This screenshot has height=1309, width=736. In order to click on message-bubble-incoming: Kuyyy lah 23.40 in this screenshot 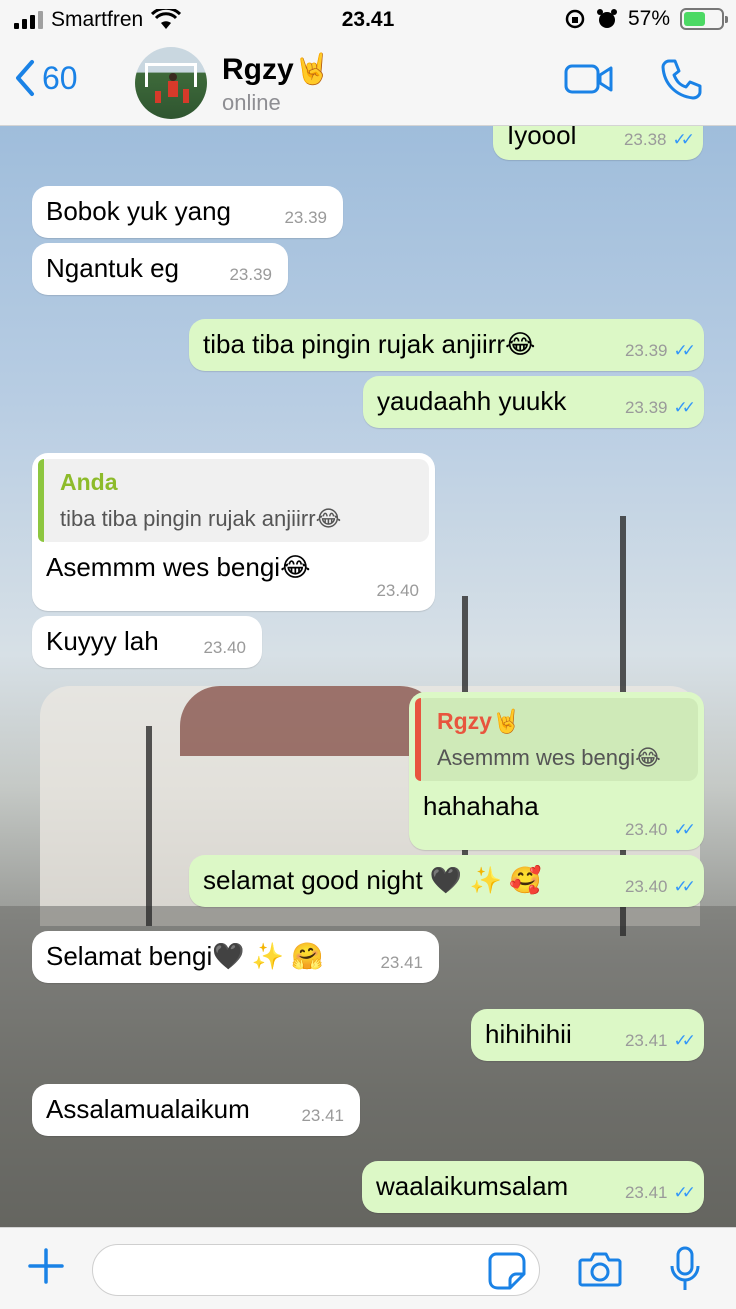, I will do `click(147, 642)`.